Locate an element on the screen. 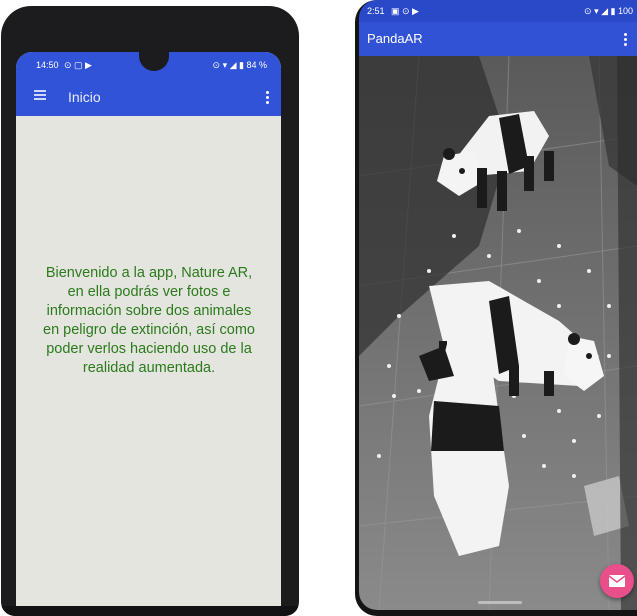  status-time: 2:51 is located at coordinates (376, 11).